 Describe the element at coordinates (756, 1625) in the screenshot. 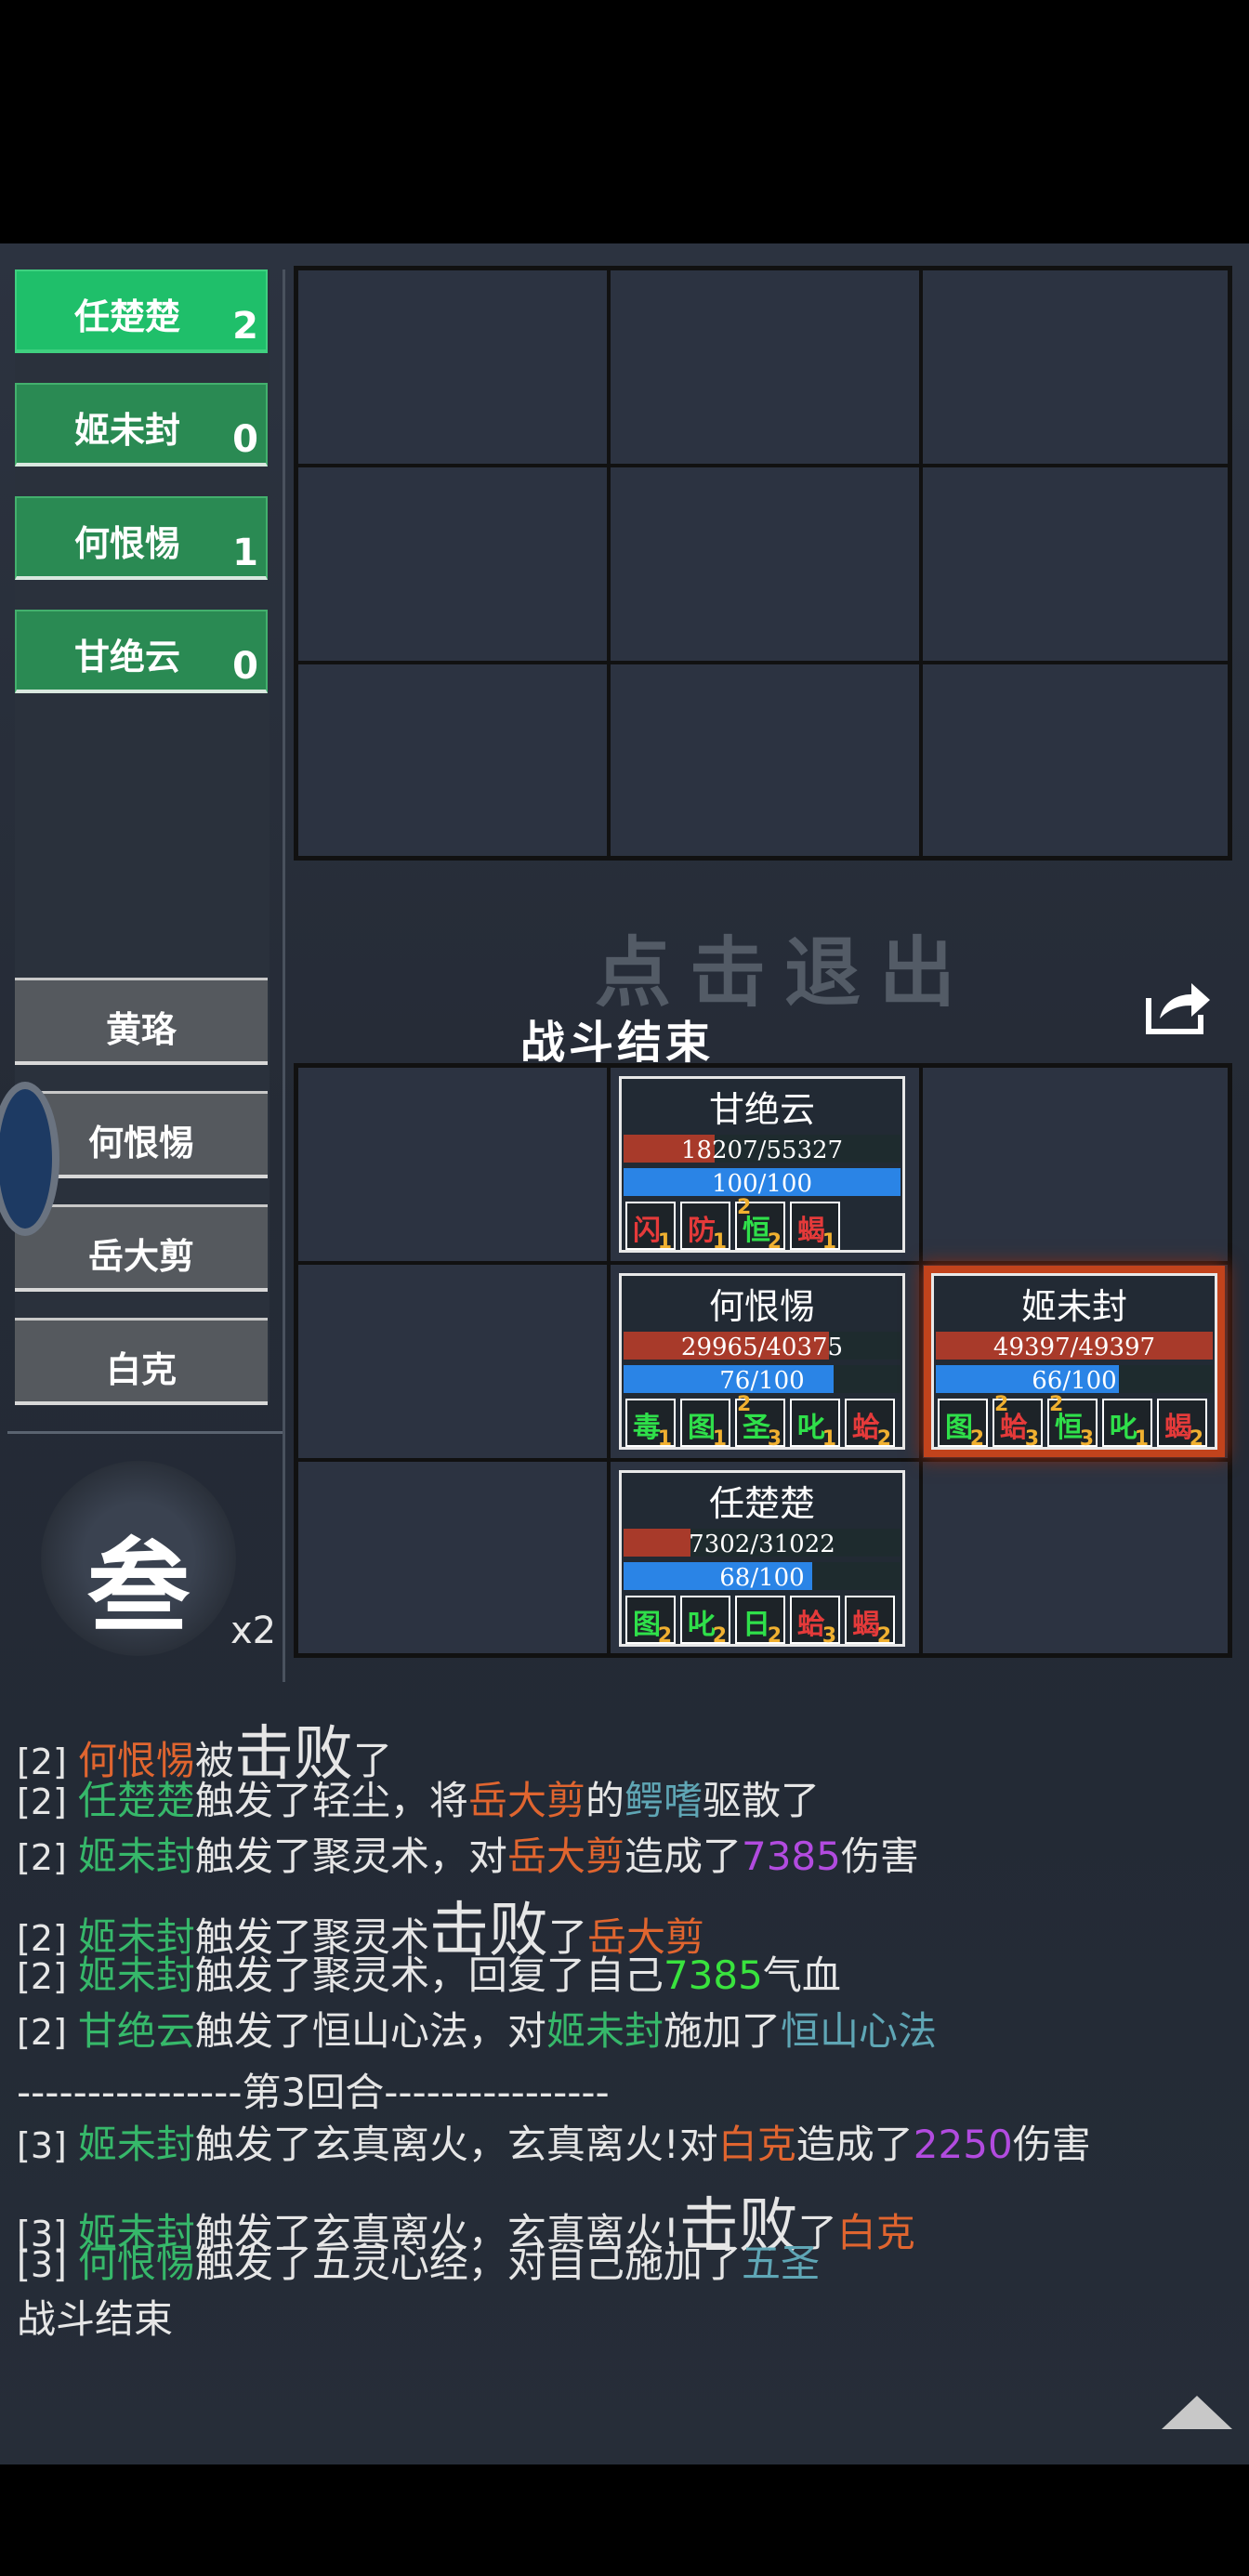

I see `buff-glyph: 日` at that location.